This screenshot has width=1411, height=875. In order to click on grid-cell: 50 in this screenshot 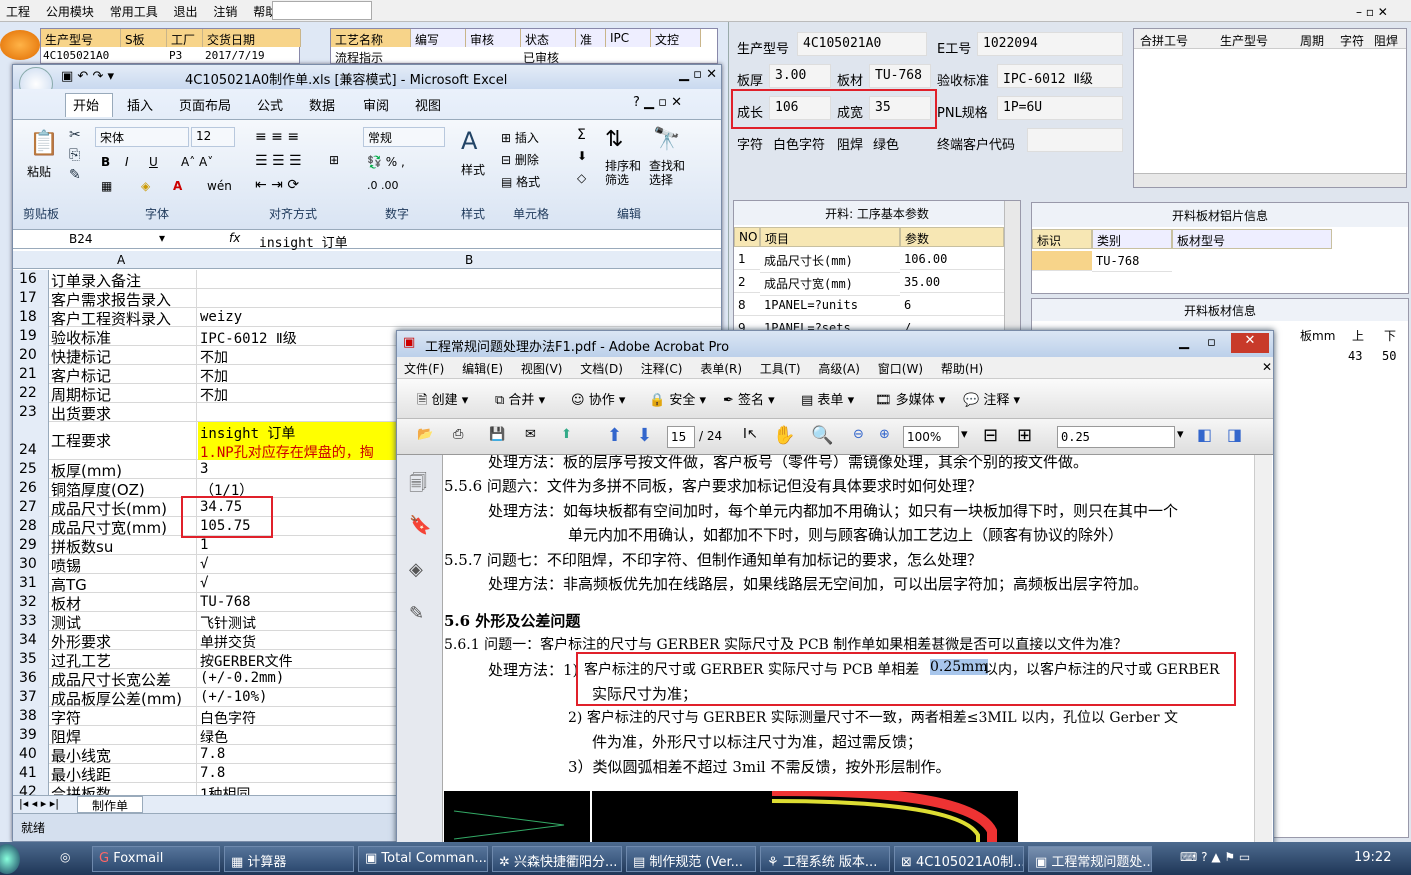, I will do `click(1389, 356)`.